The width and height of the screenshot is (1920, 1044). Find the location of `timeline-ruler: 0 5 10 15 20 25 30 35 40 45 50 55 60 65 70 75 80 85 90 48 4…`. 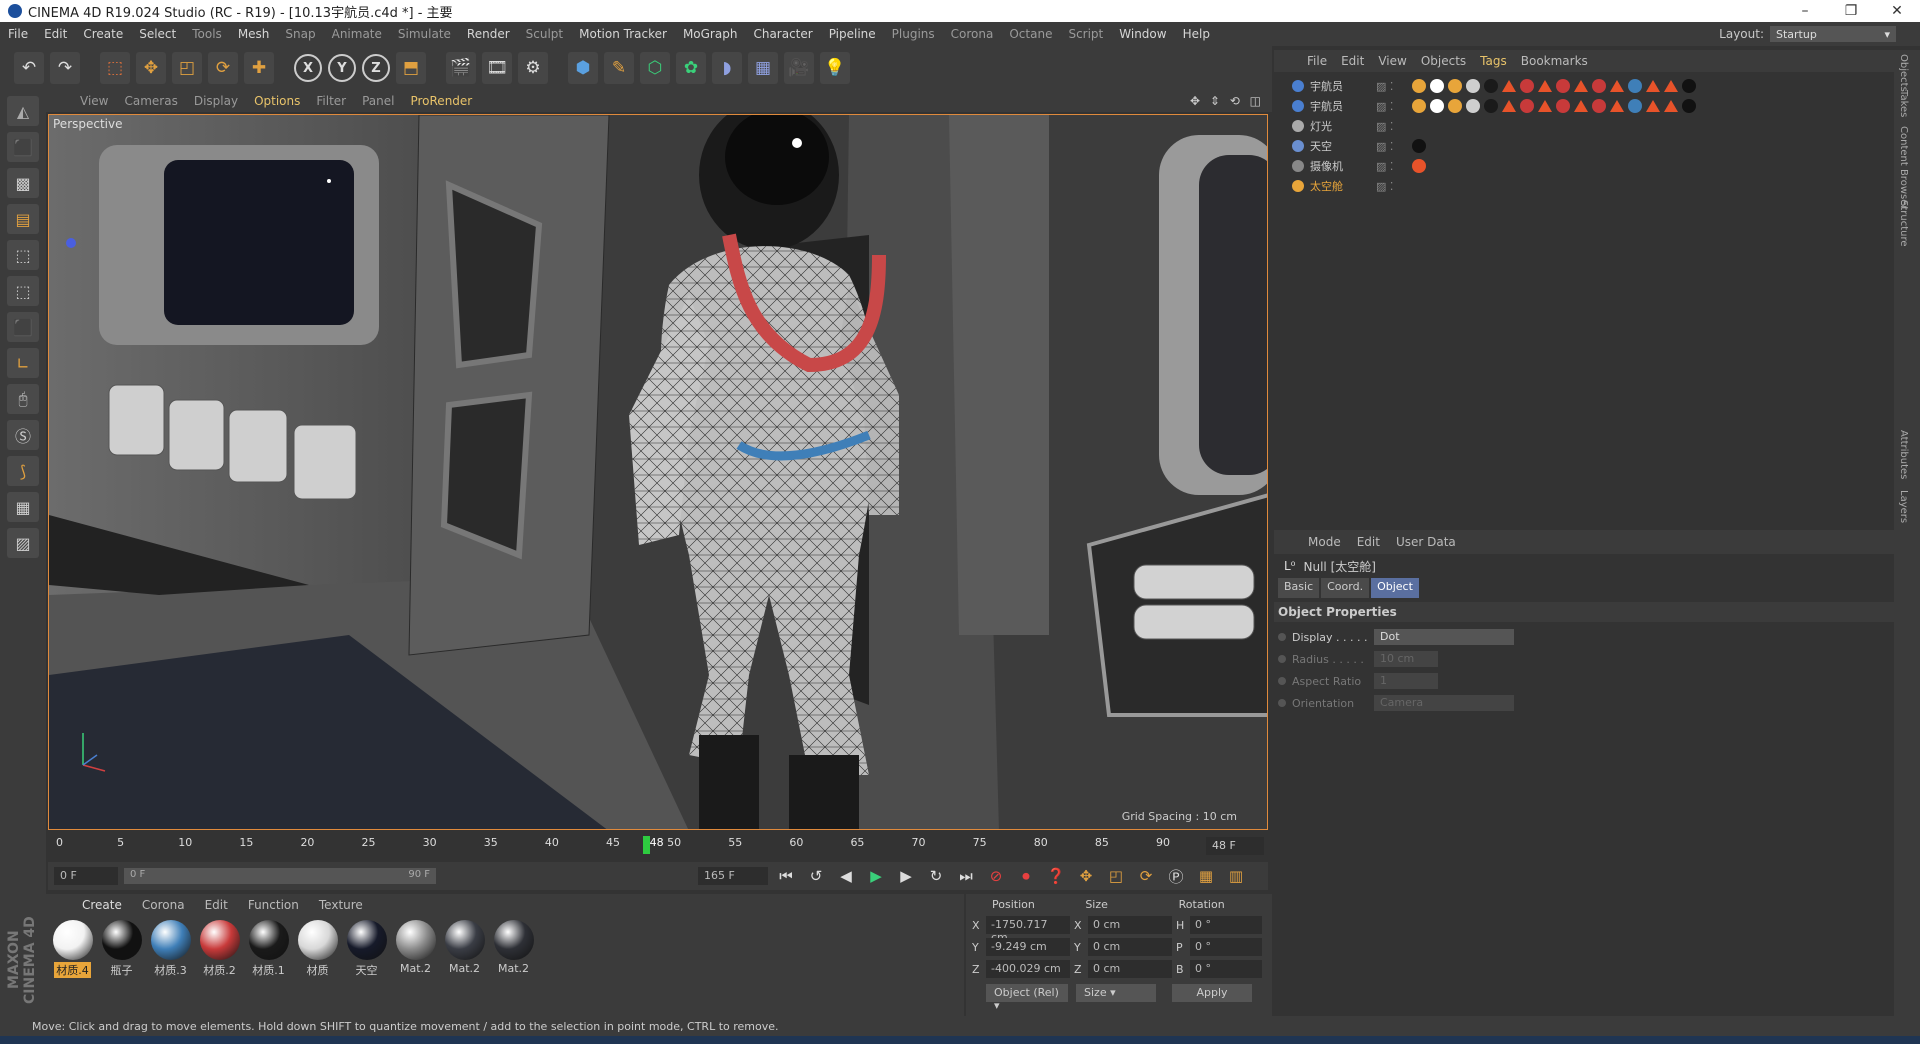

timeline-ruler: 0 5 10 15 20 25 30 35 40 45 50 55 60 65 70 75 80 85 90 48 4… is located at coordinates (658, 847).